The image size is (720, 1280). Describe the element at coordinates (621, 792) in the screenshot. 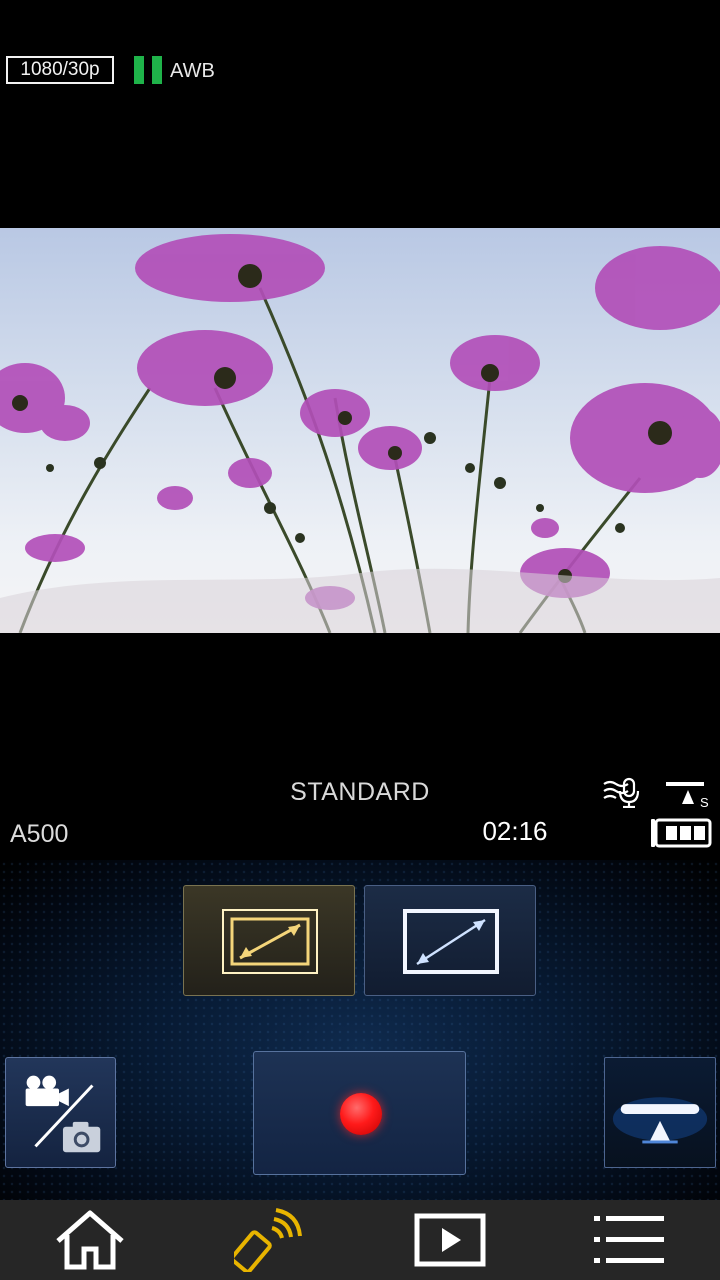

I see `wind-cut-mic-icon` at that location.